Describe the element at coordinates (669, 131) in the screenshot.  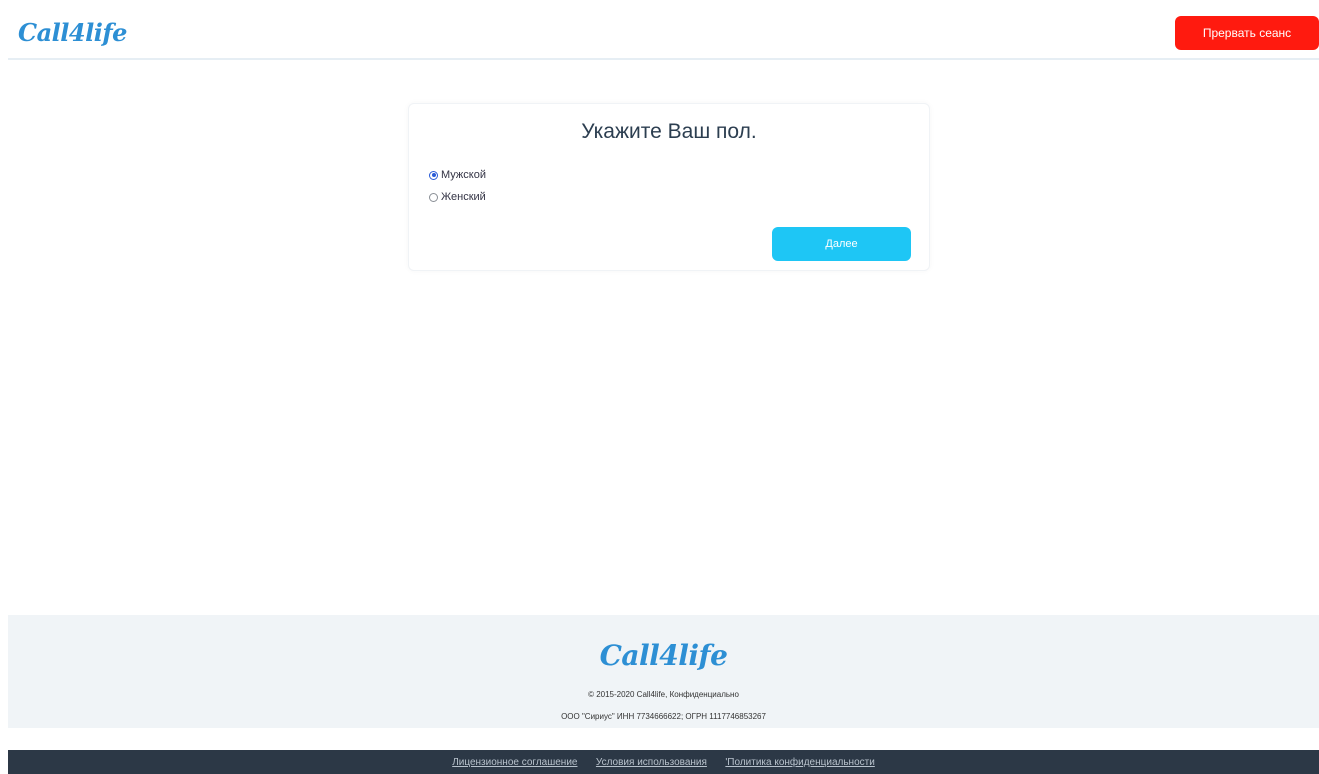
I see `page-title: Укажите Ваш пол.` at that location.